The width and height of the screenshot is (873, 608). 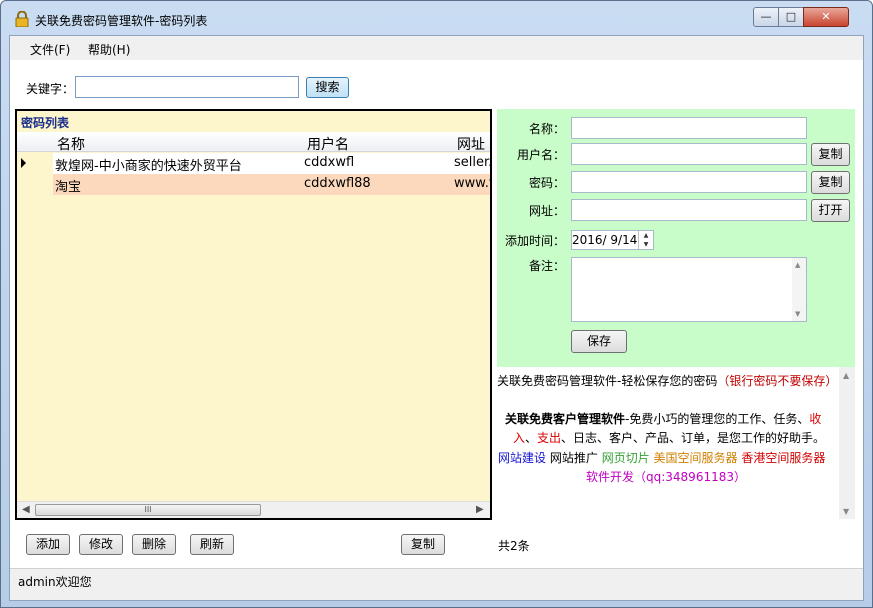 What do you see at coordinates (328, 144) in the screenshot?
I see `col-header-user: 用户名` at bounding box center [328, 144].